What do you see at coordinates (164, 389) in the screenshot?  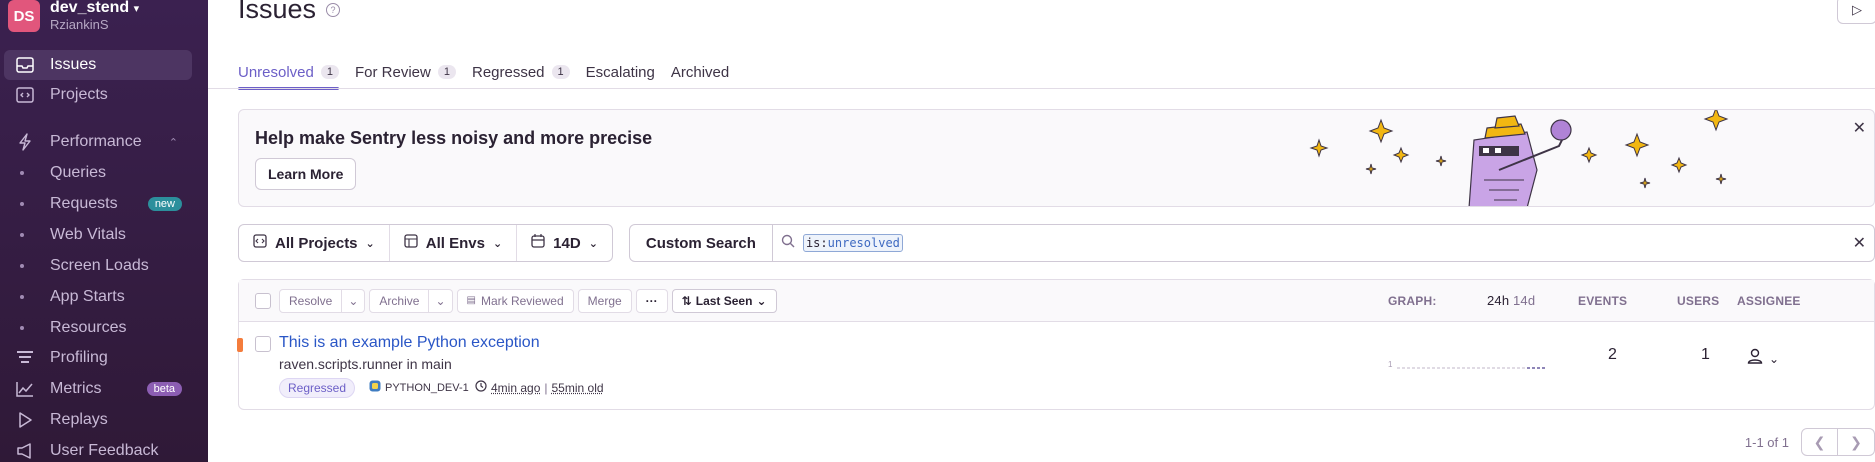 I see `beta-badge: beta` at bounding box center [164, 389].